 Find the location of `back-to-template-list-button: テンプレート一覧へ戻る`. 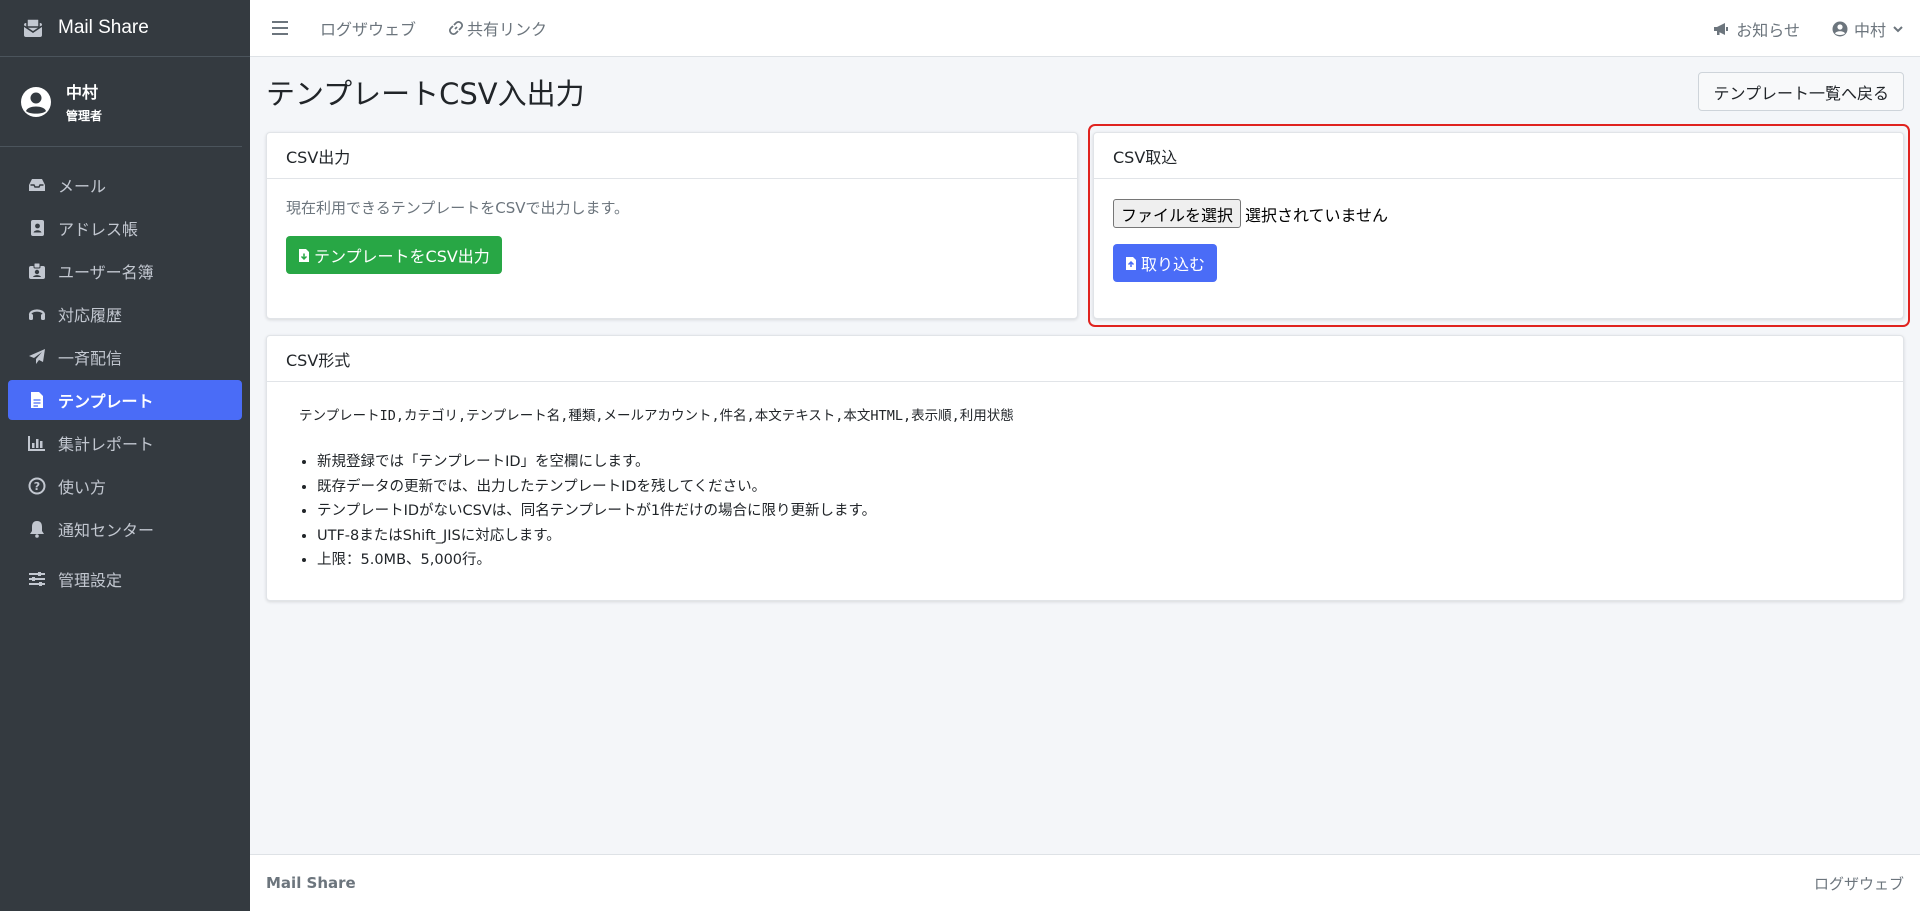

back-to-template-list-button: テンプレート一覧へ戻る is located at coordinates (1801, 91).